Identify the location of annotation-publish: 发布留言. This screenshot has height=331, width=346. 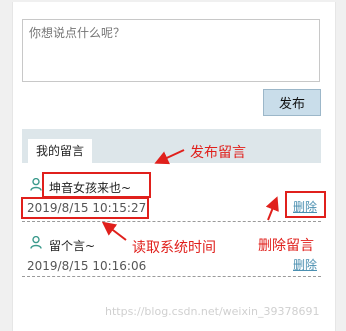
(218, 153).